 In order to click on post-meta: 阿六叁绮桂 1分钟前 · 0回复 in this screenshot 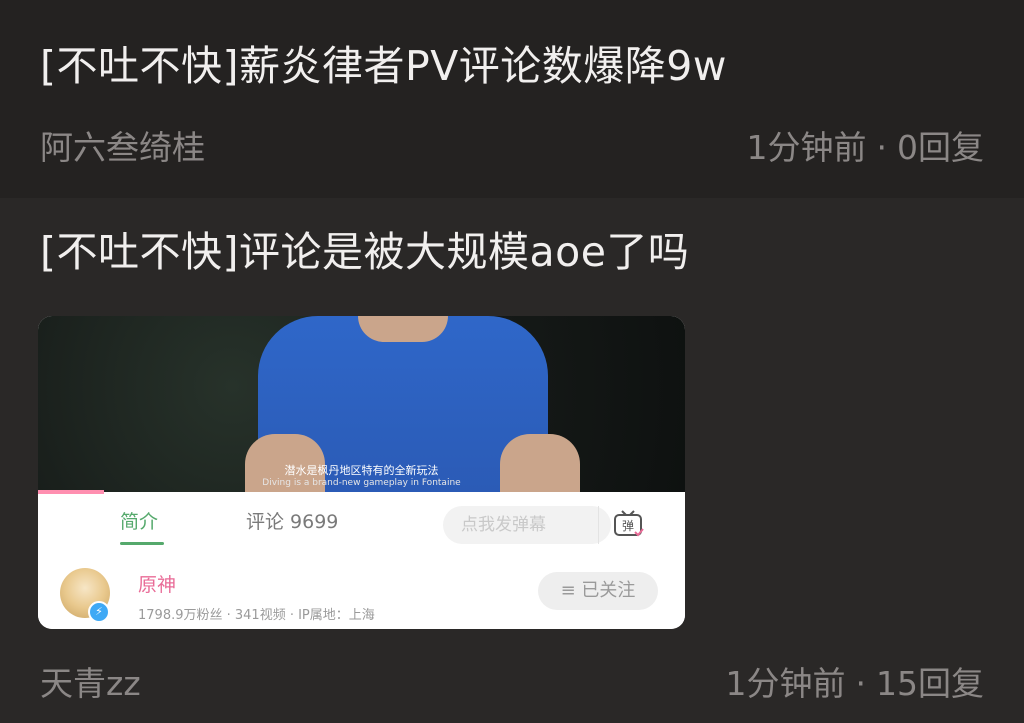, I will do `click(512, 148)`.